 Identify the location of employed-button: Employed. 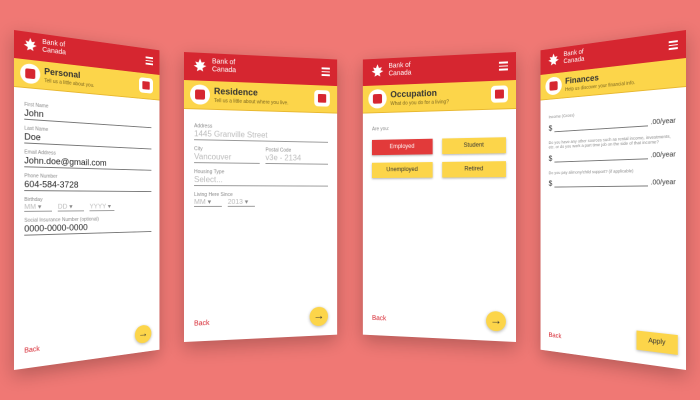
(402, 147).